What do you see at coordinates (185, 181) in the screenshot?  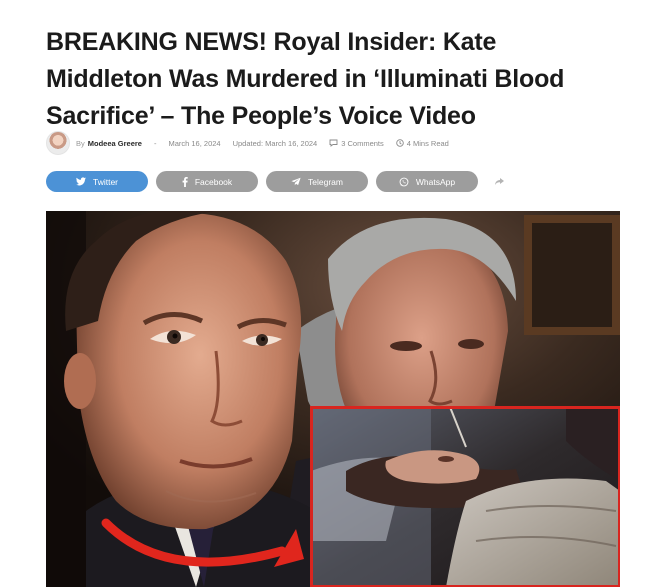 I see `facebook-icon` at bounding box center [185, 181].